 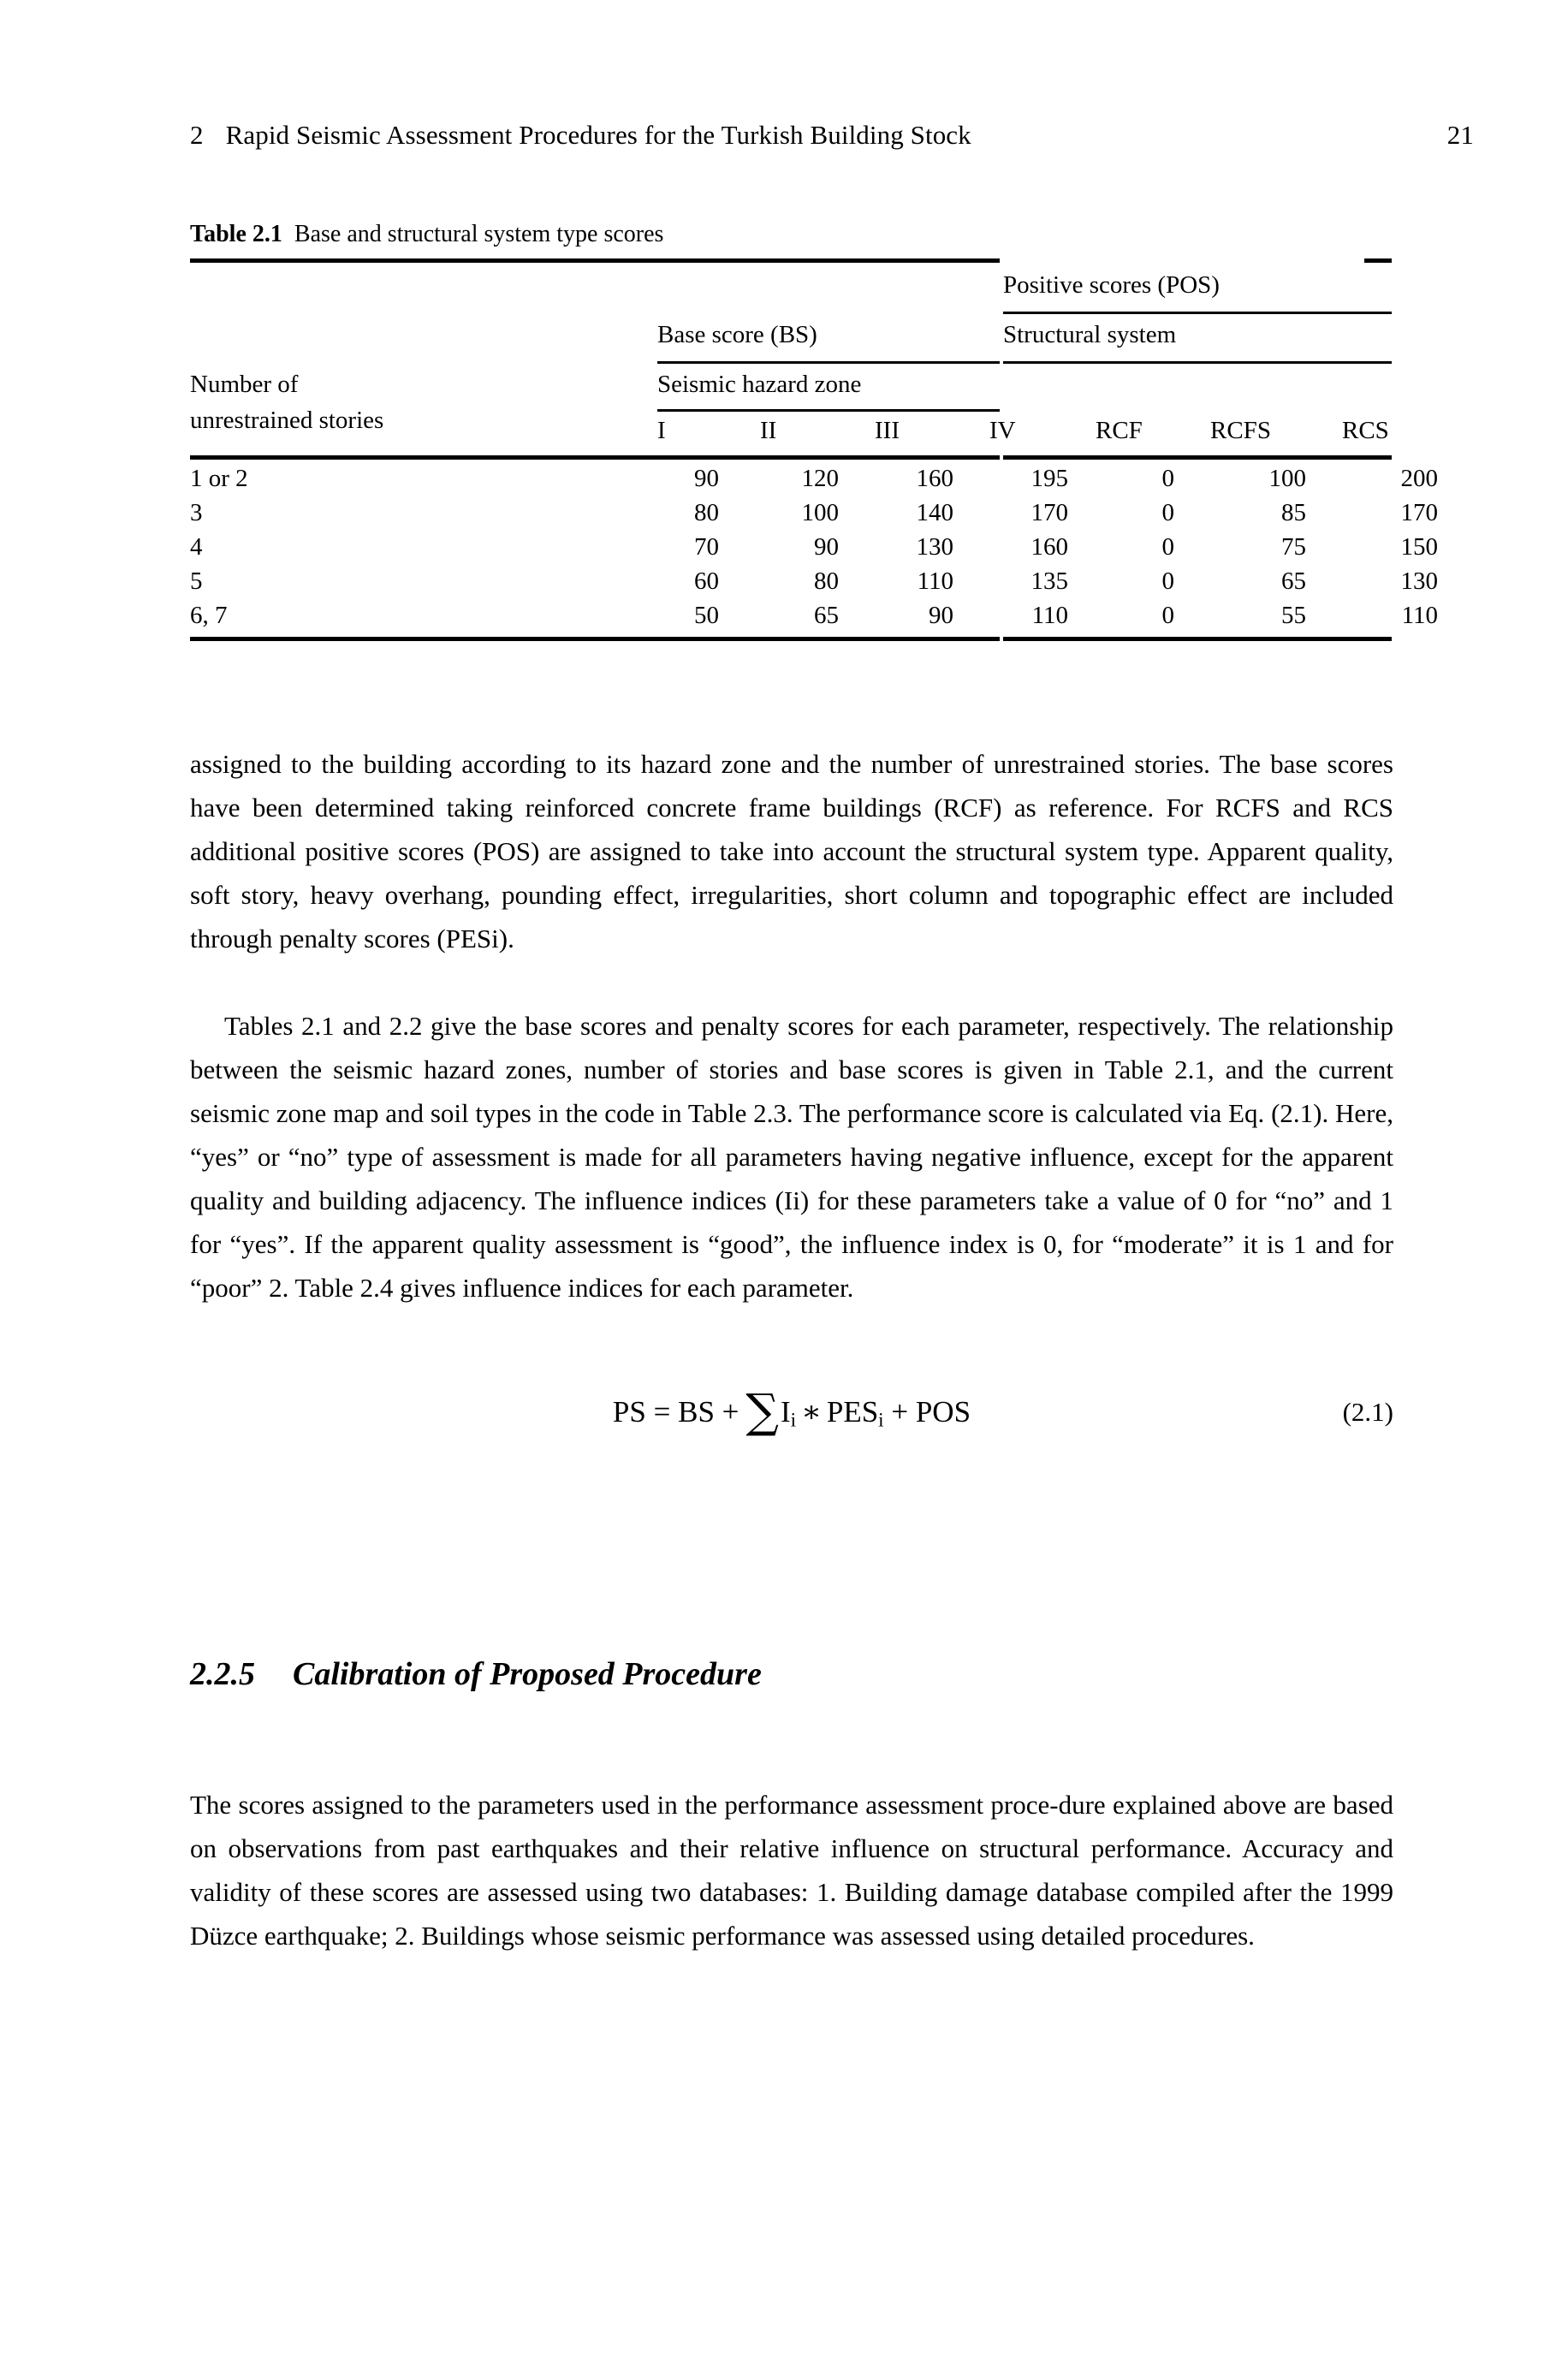 What do you see at coordinates (1293, 581) in the screenshot?
I see `table-cell-rcfs: 65` at bounding box center [1293, 581].